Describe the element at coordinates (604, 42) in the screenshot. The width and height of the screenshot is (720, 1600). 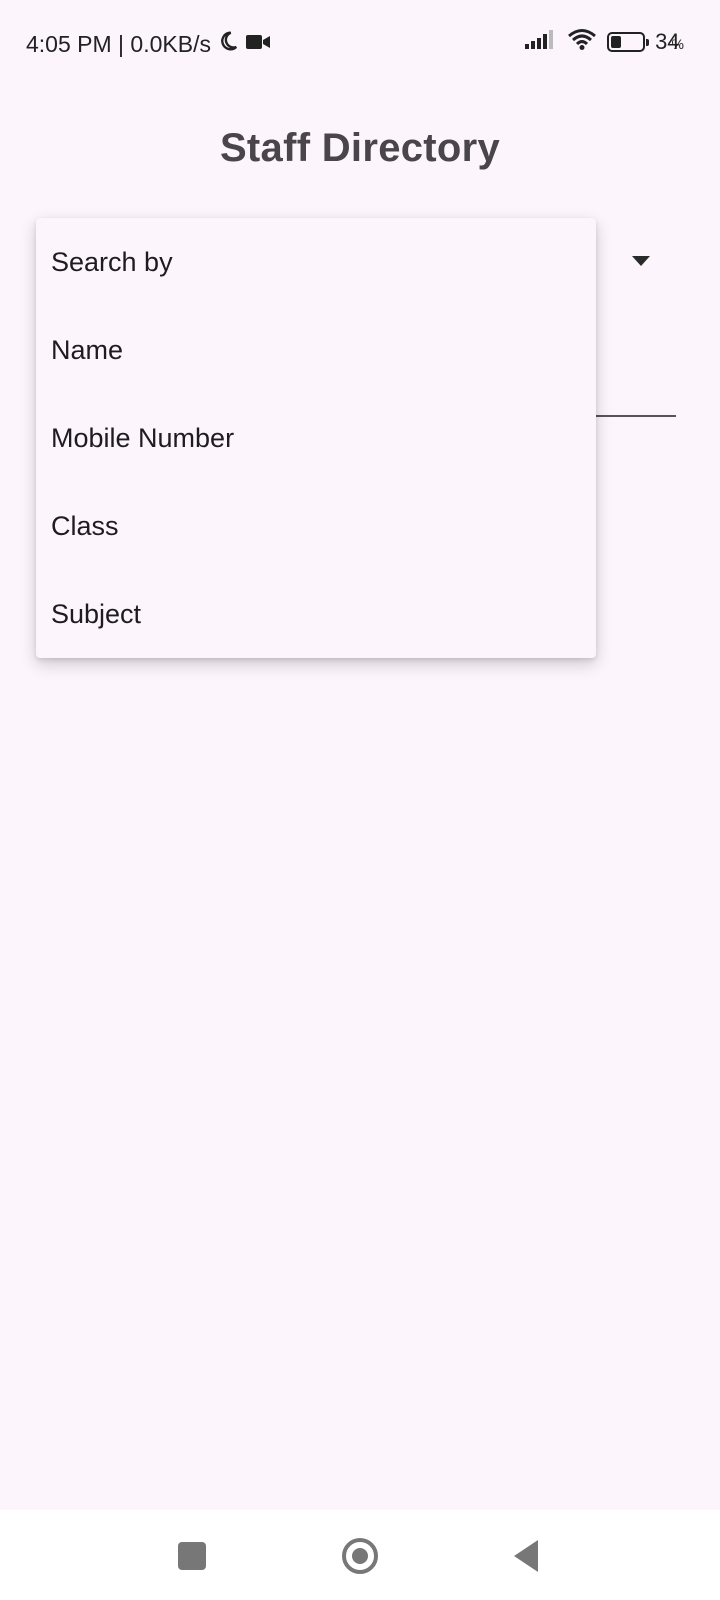
I see `status-right: 34%` at that location.